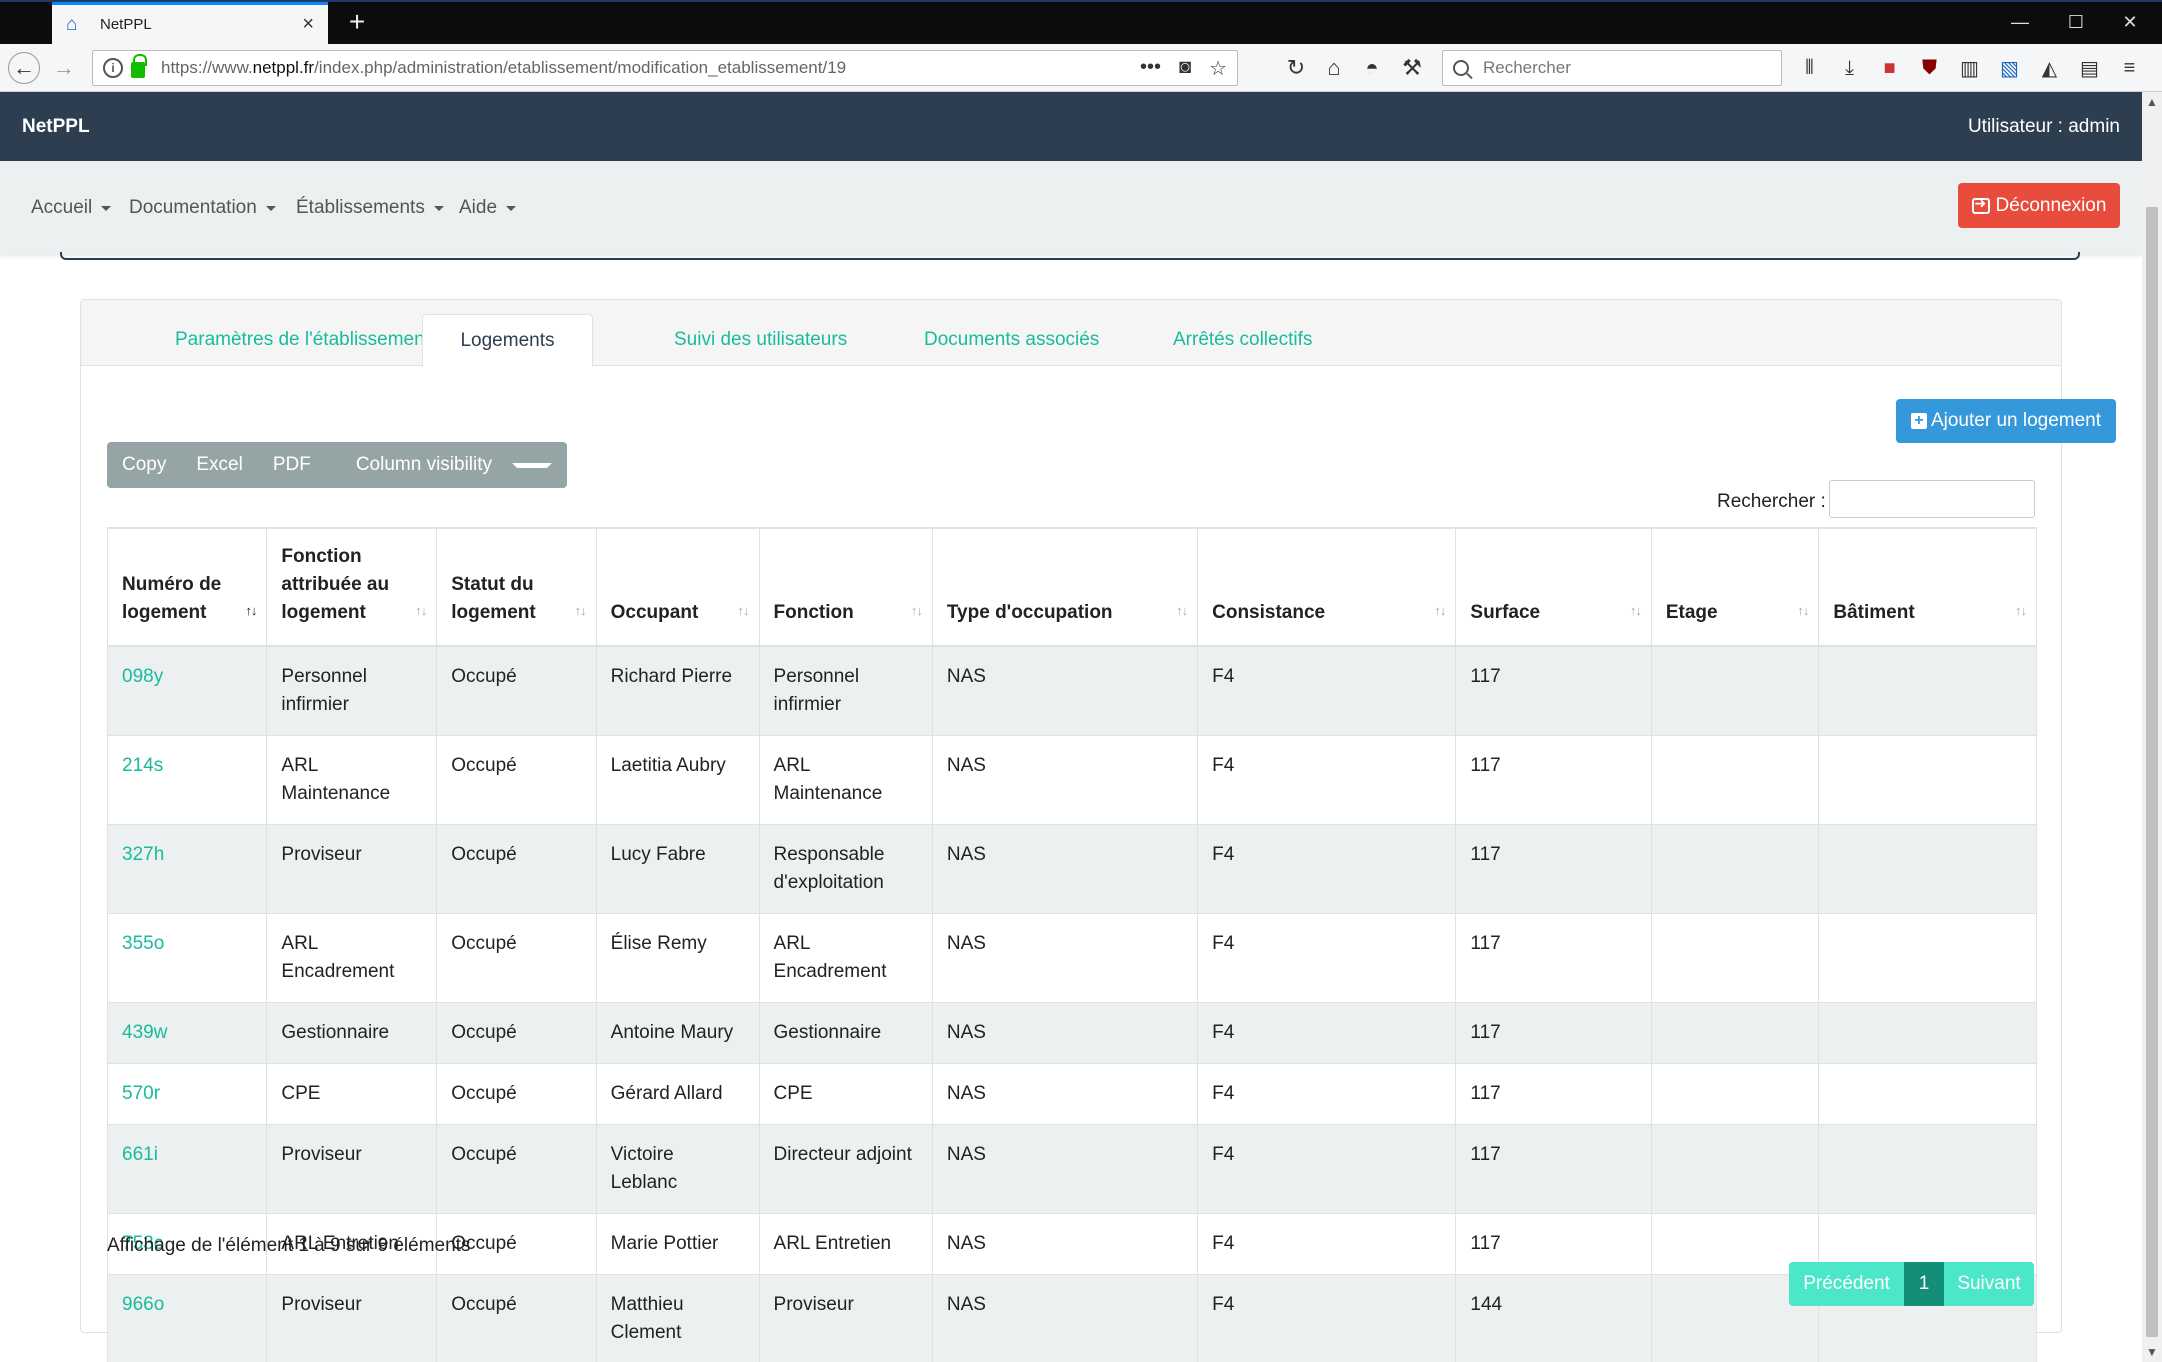 The width and height of the screenshot is (2162, 1362). I want to click on col-batiment: Bâtiment ↑↓, so click(1927, 587).